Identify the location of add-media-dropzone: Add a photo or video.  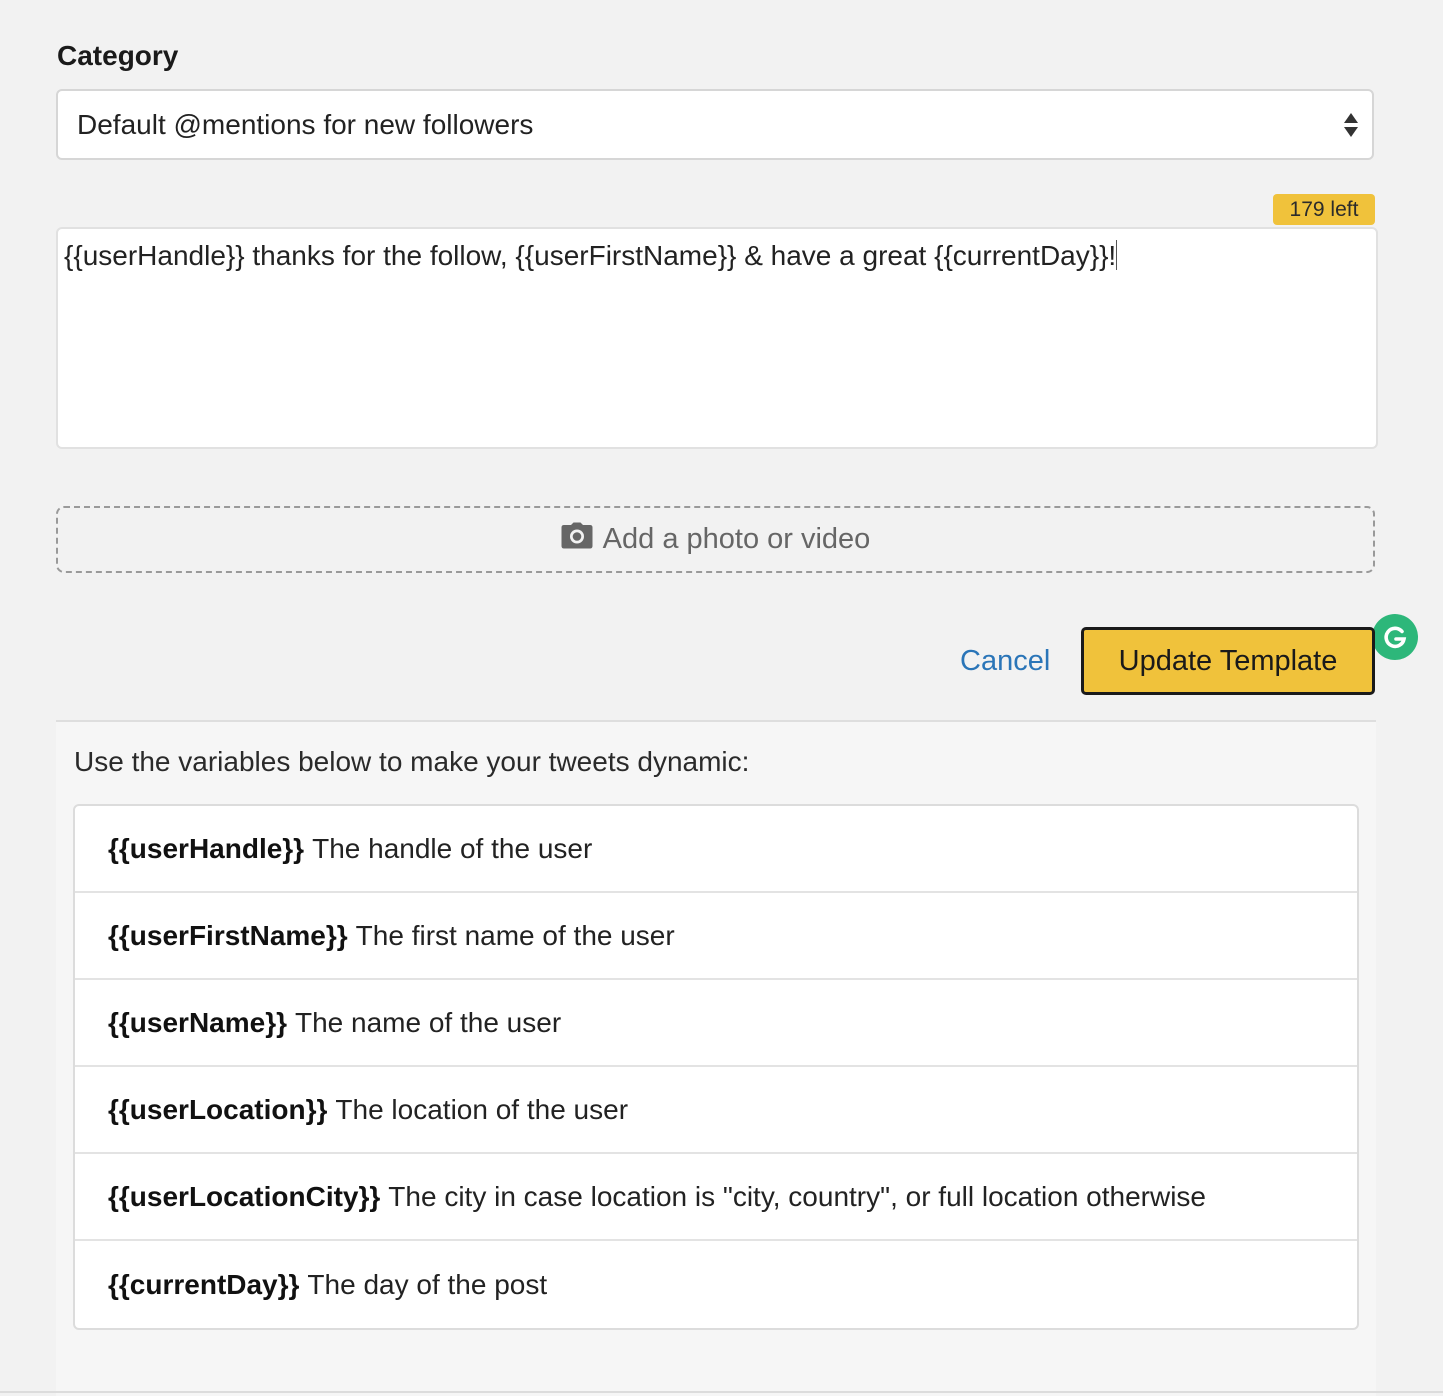
(715, 539).